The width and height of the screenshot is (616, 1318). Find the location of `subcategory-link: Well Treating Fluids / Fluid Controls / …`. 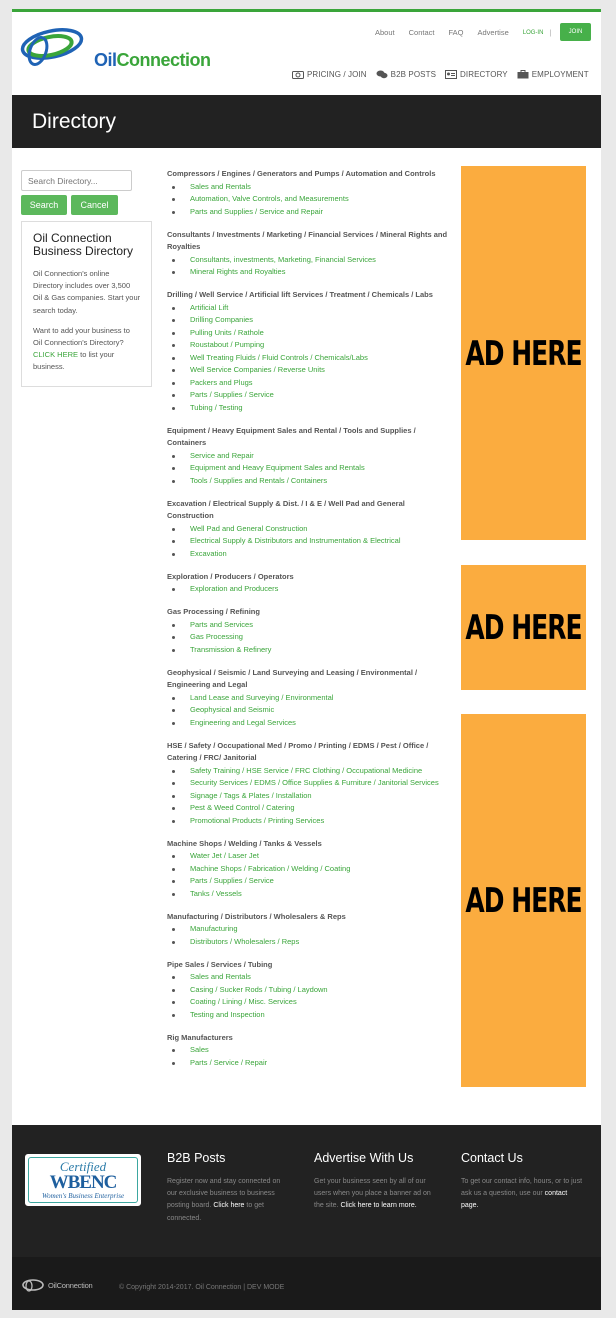

subcategory-link: Well Treating Fluids / Fluid Controls / … is located at coordinates (312, 358).